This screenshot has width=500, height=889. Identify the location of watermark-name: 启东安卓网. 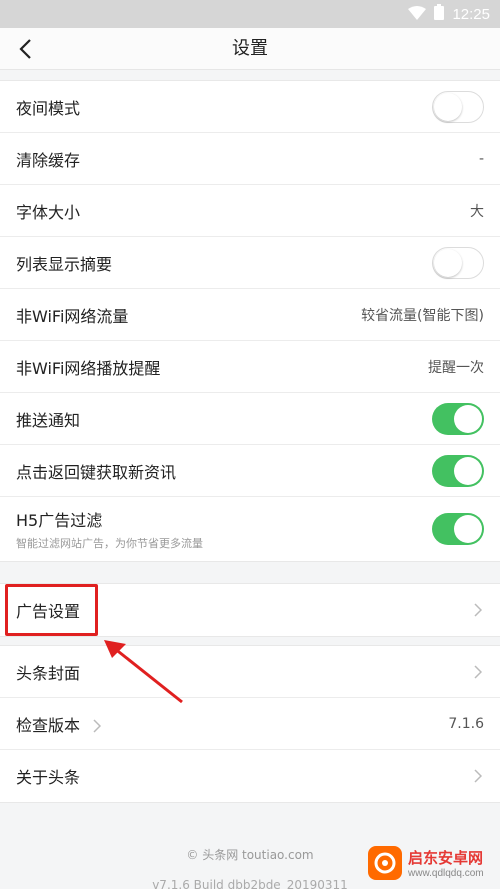
(446, 858).